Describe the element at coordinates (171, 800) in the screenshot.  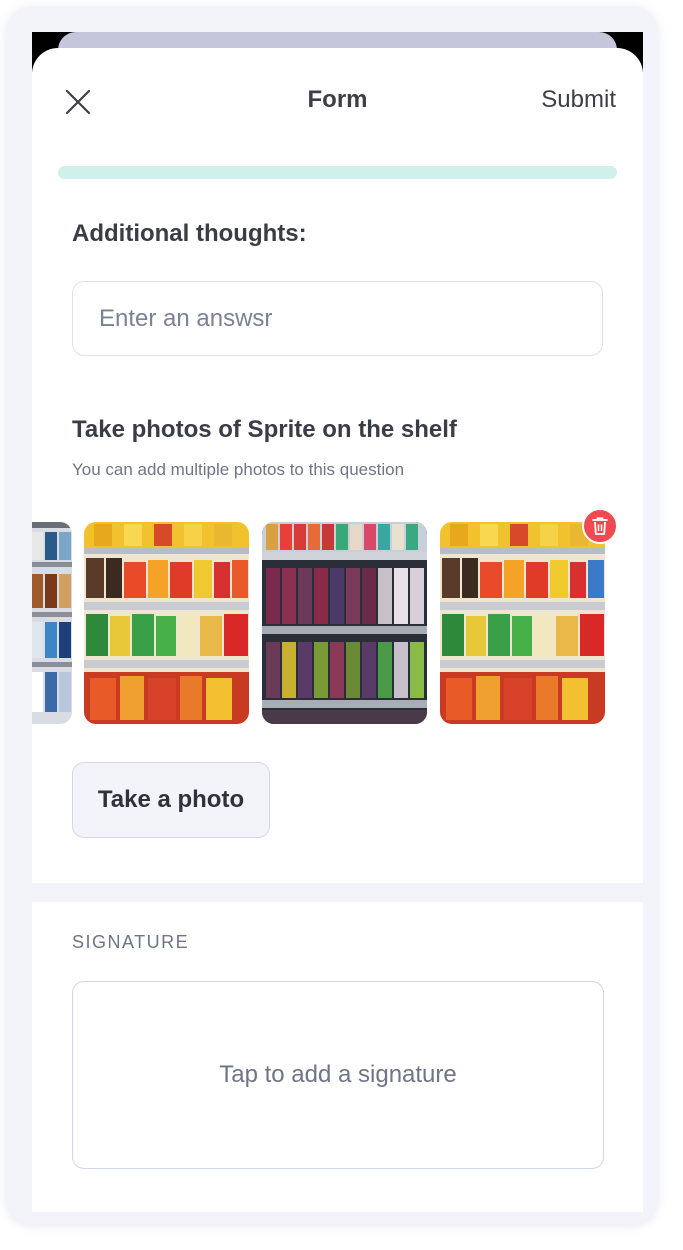
I see `take-photo-button: Take a photo` at that location.